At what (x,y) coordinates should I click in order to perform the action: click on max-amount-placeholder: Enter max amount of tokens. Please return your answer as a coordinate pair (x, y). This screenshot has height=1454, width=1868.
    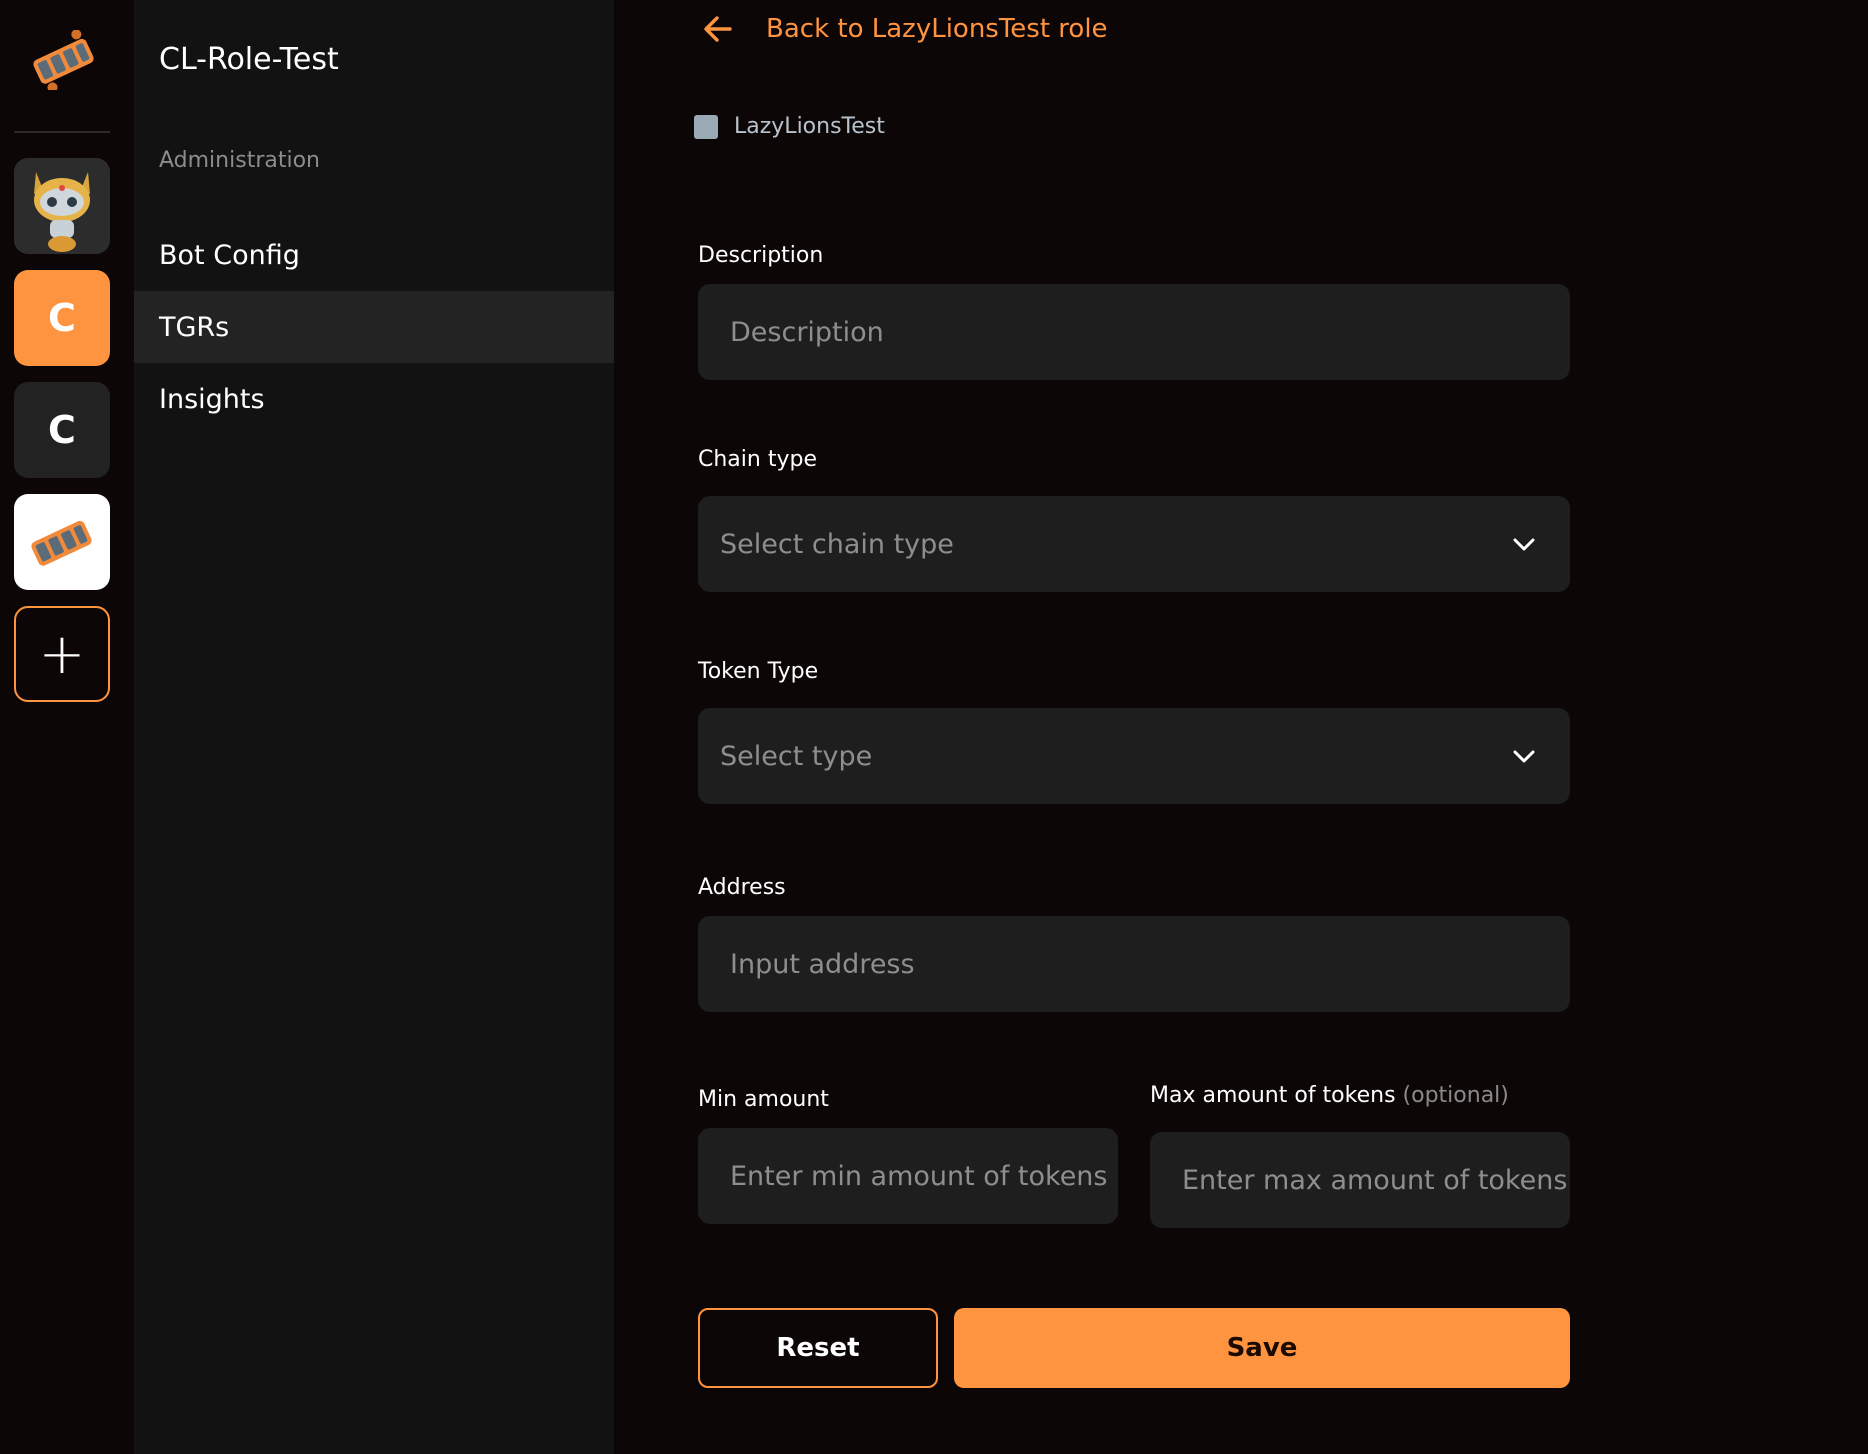
    Looking at the image, I should click on (1375, 1180).